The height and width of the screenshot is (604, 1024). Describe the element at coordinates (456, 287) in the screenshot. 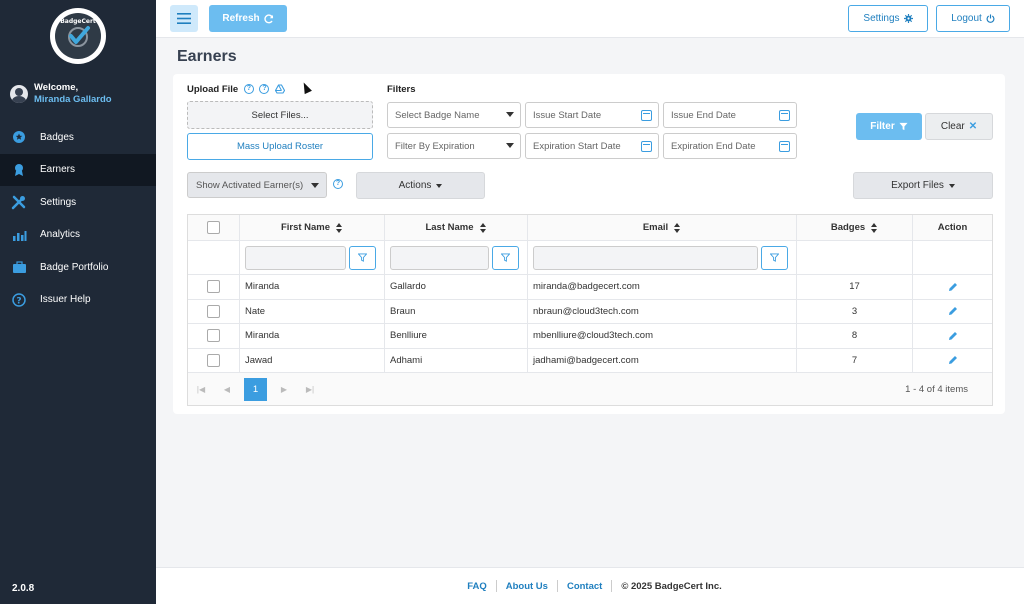

I see `last-name-cell: Gallardo` at that location.